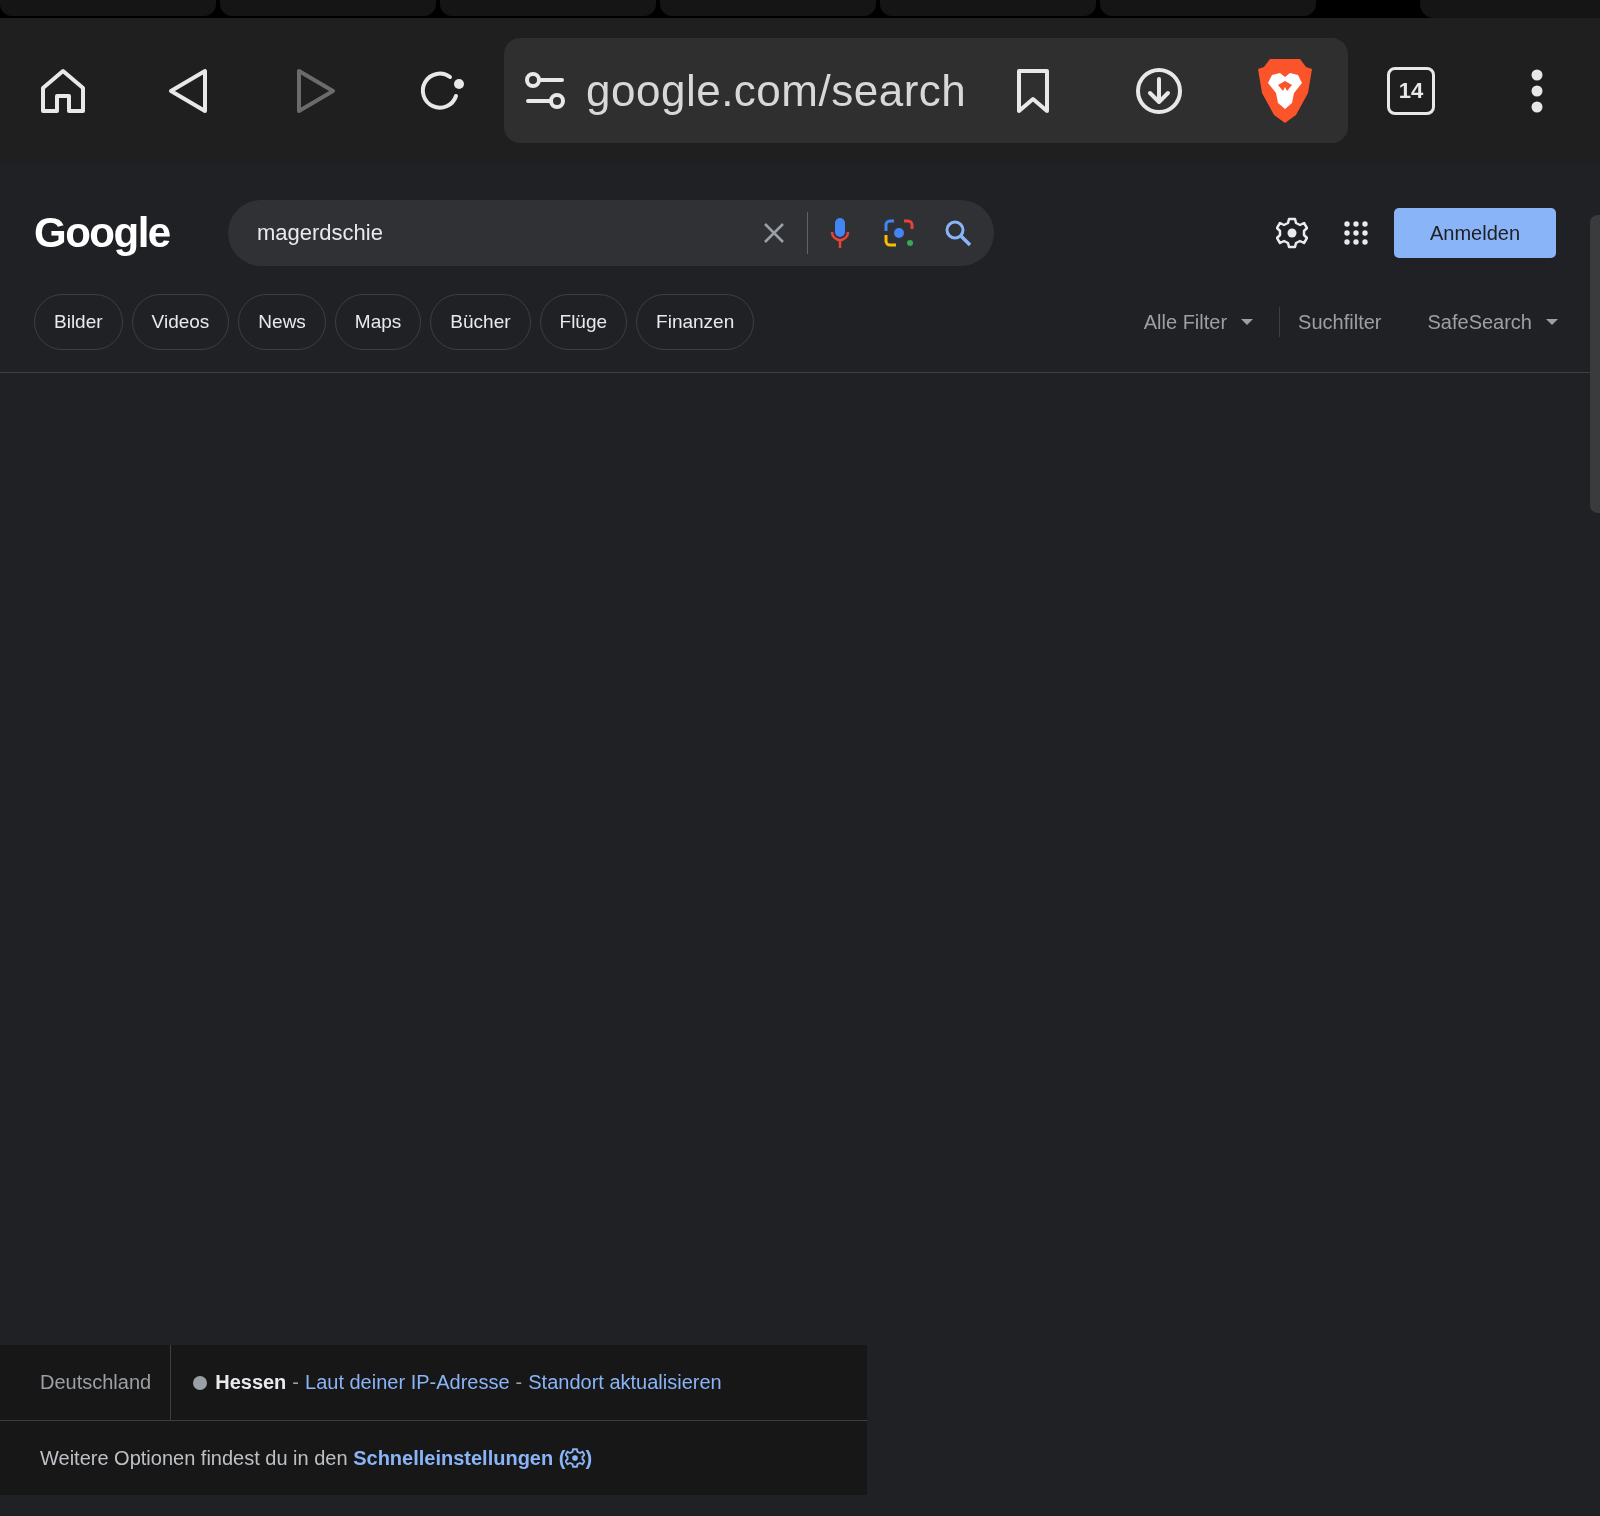  What do you see at coordinates (1498, 322) in the screenshot?
I see `dropdown-button: SafeSearch` at bounding box center [1498, 322].